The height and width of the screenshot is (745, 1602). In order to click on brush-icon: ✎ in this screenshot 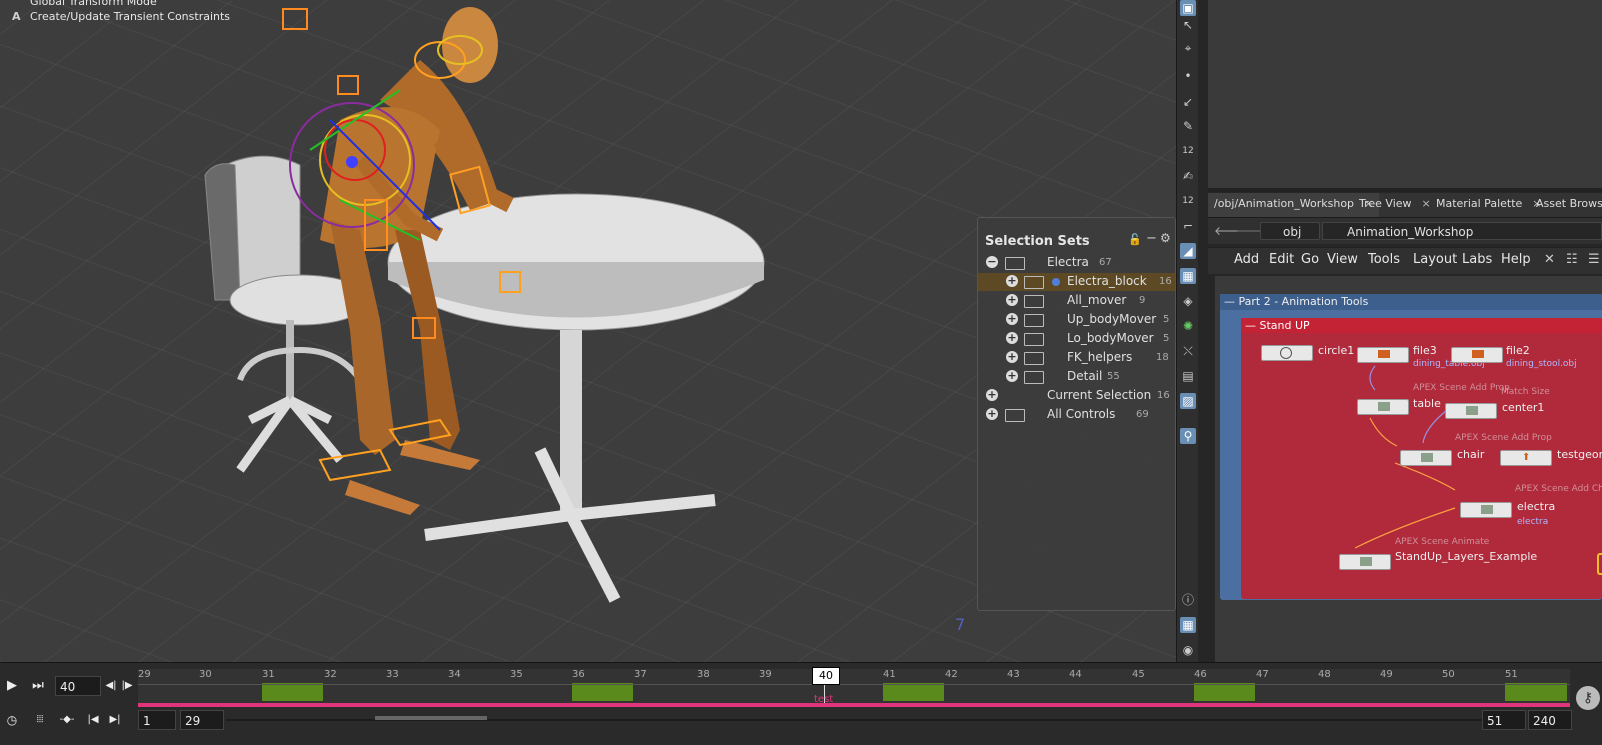, I will do `click(1188, 126)`.